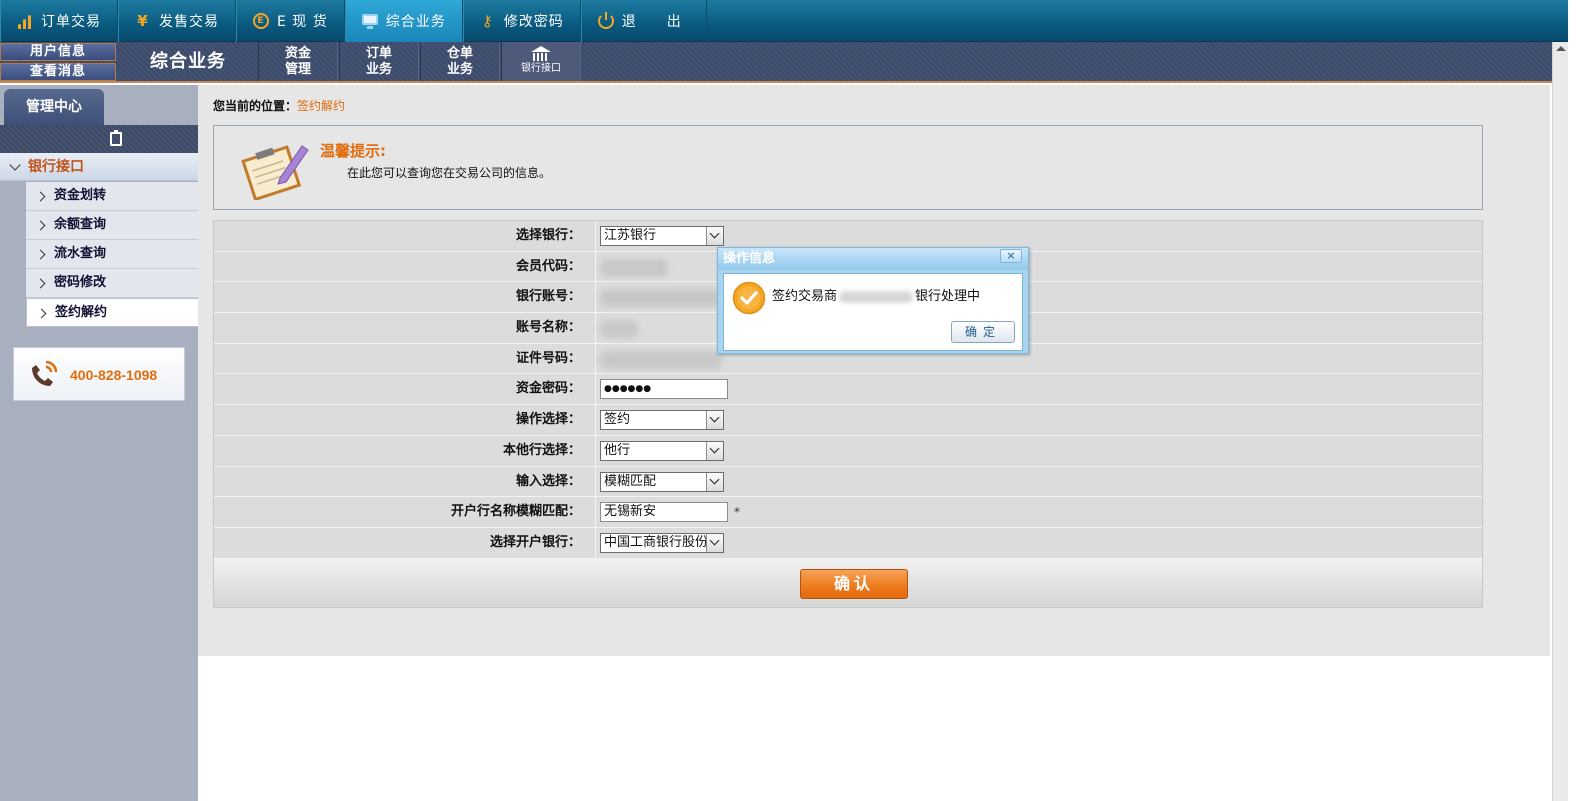 The width and height of the screenshot is (1584, 801). Describe the element at coordinates (297, 53) in the screenshot. I see `subtab-line: 资金` at that location.